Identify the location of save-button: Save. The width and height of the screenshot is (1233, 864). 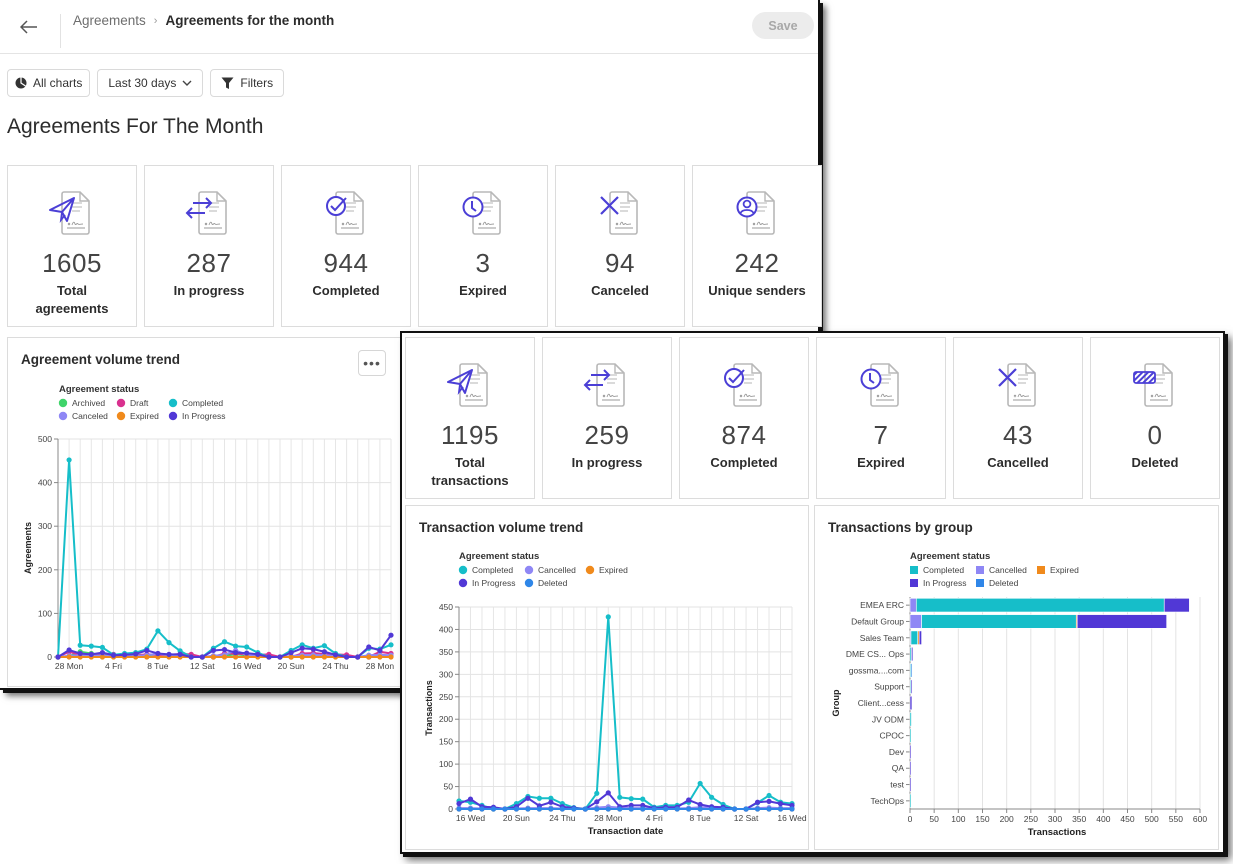
(783, 25).